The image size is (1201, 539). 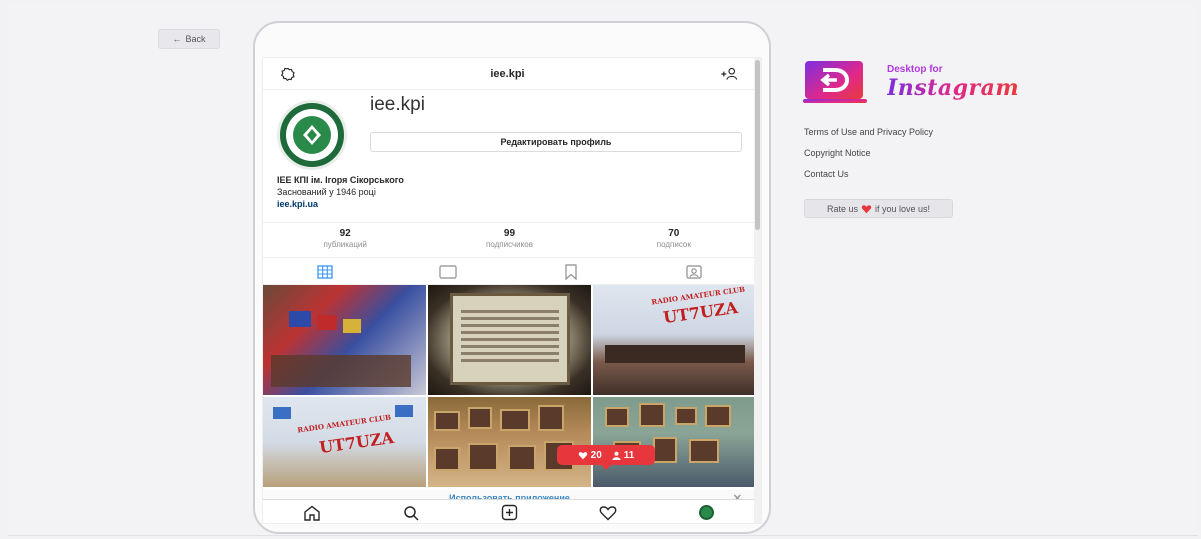 What do you see at coordinates (509, 233) in the screenshot?
I see `stat-value: 99` at bounding box center [509, 233].